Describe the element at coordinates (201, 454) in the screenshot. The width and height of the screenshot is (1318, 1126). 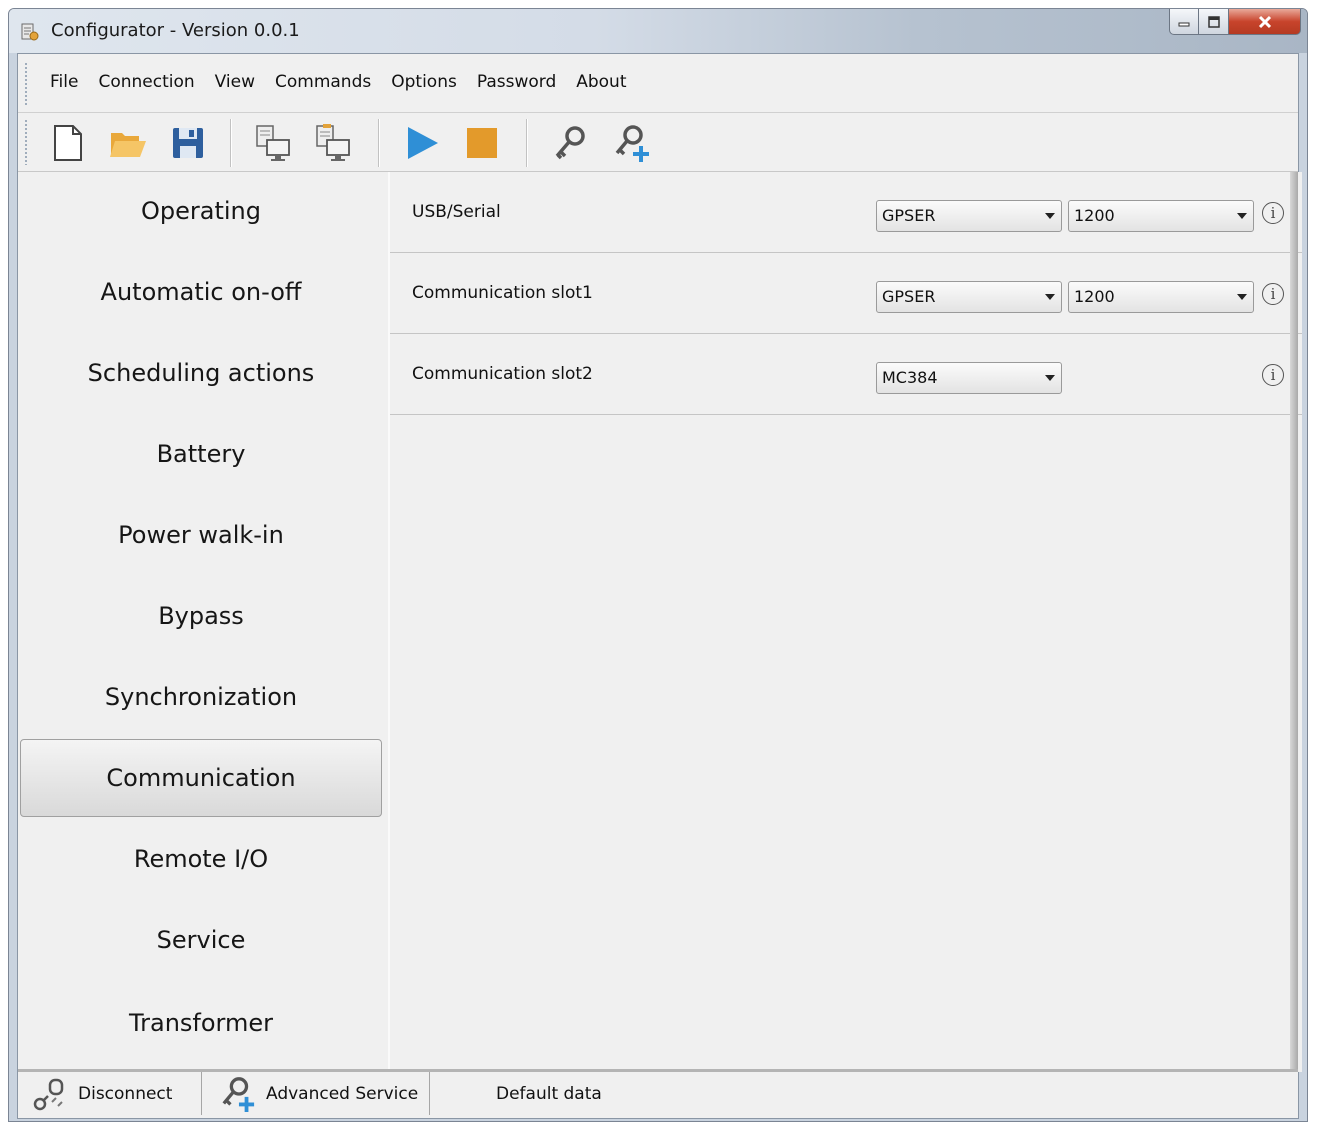
I see `sidebar-item-battery: Battery` at that location.